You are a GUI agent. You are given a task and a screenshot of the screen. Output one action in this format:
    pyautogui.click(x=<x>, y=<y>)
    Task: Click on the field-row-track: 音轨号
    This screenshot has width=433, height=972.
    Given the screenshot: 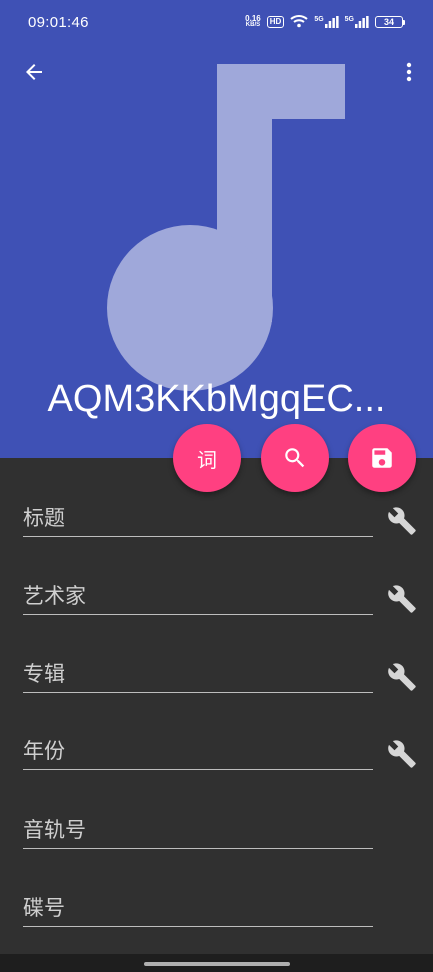 What is the action you would take?
    pyautogui.click(x=216, y=842)
    